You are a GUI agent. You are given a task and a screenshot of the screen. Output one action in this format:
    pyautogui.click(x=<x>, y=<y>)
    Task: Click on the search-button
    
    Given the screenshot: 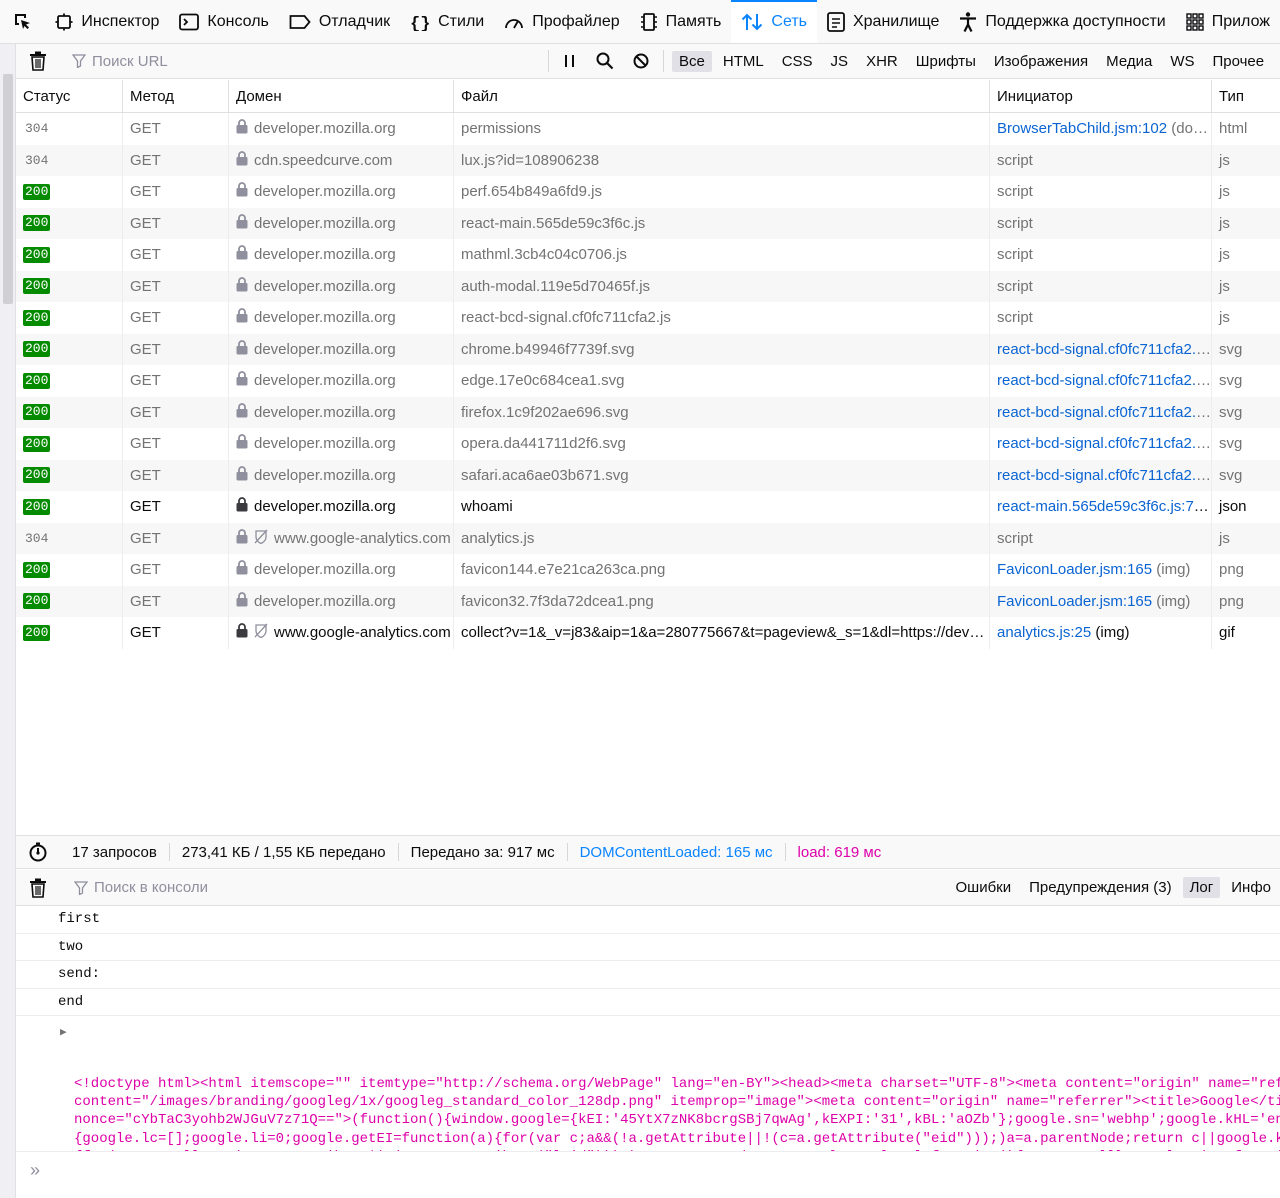 What is the action you would take?
    pyautogui.click(x=605, y=61)
    